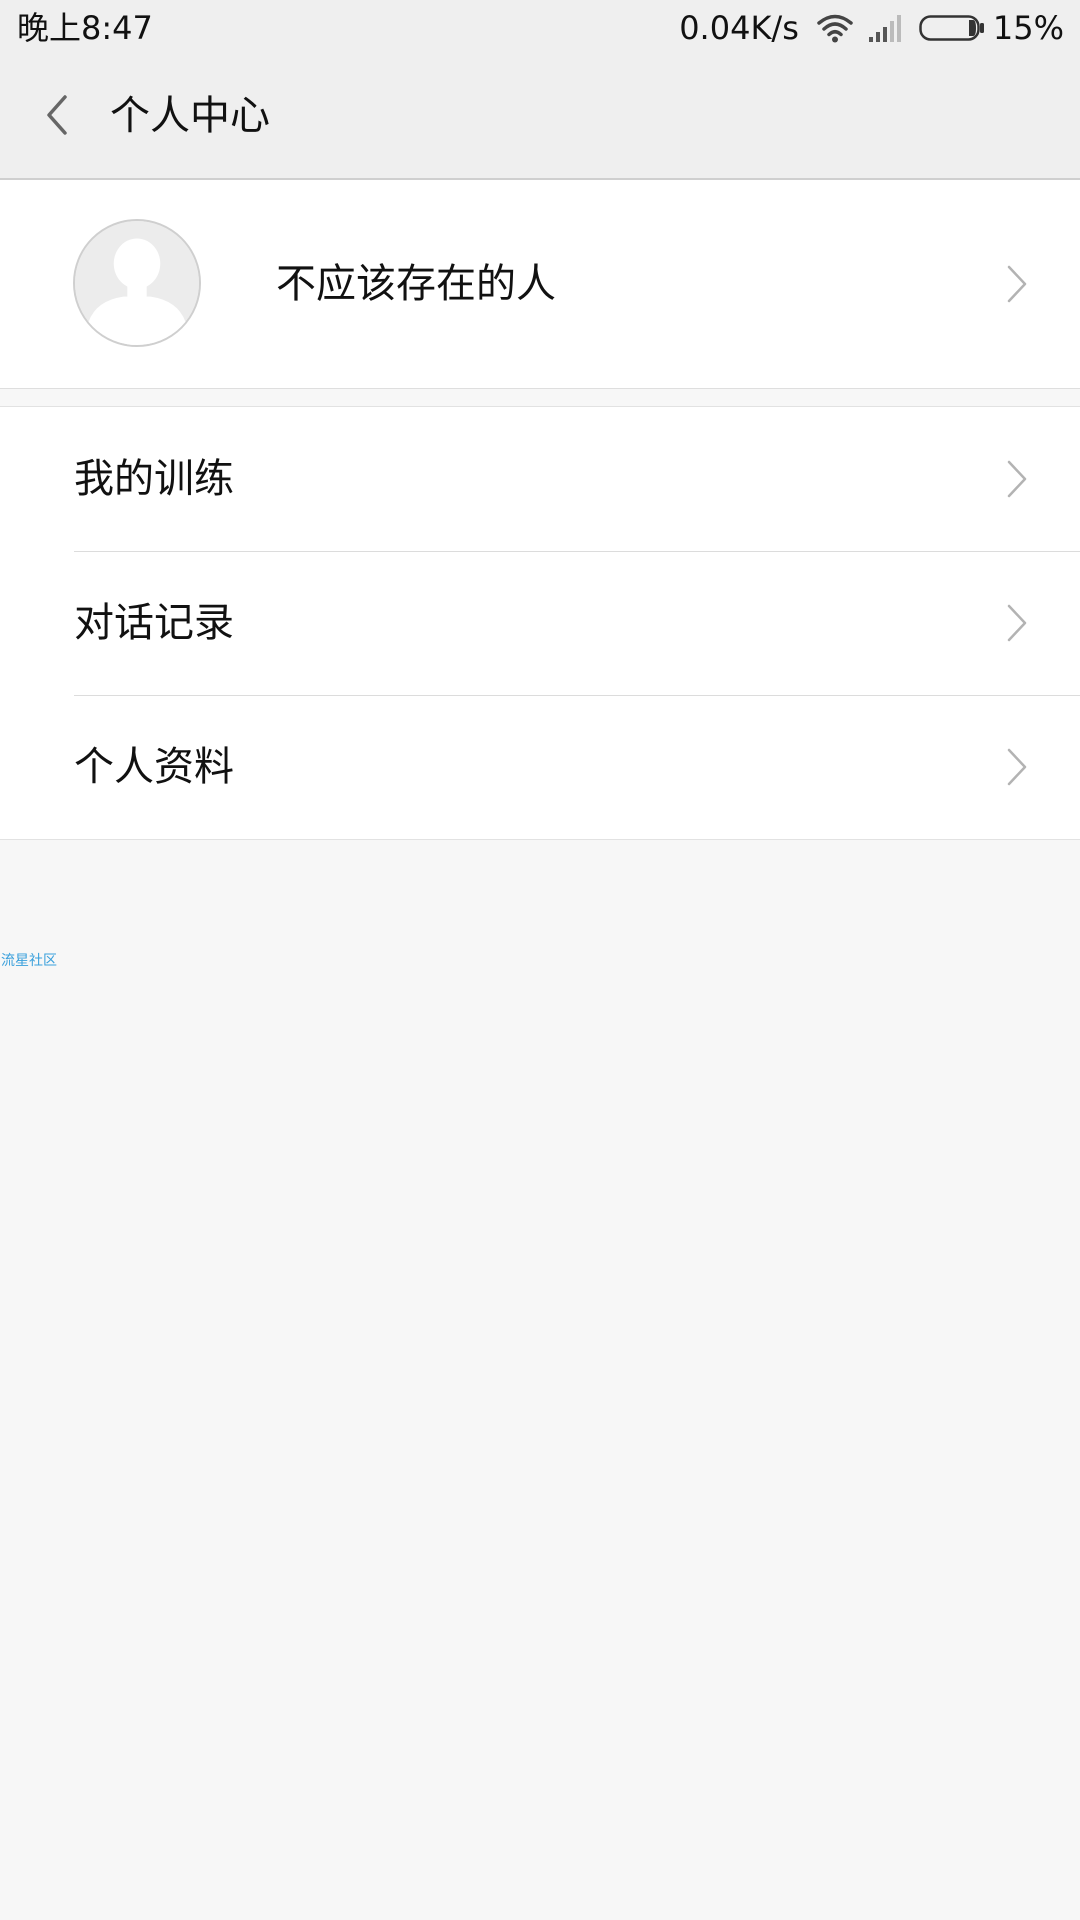 The width and height of the screenshot is (1080, 1920). What do you see at coordinates (154, 767) in the screenshot?
I see `menu-item-label: 个人资料` at bounding box center [154, 767].